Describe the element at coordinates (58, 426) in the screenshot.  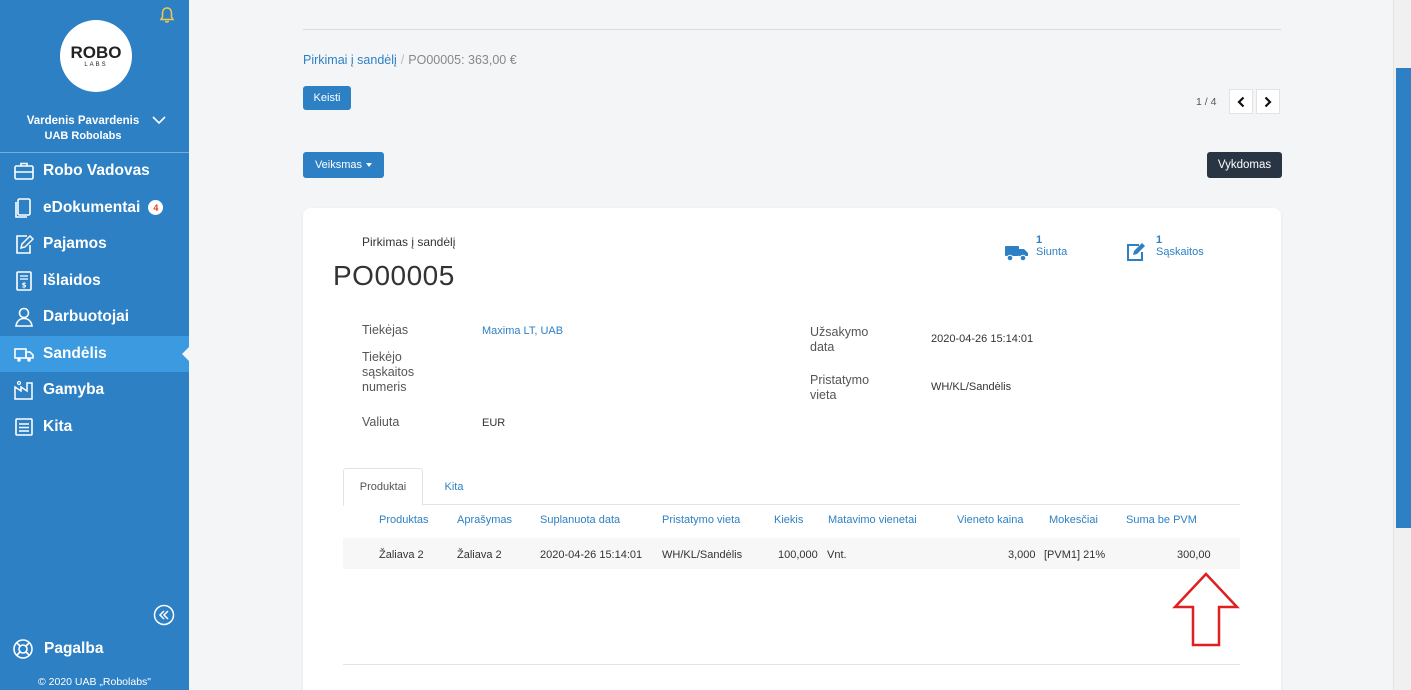
I see `sidebar-item-label: Kita` at that location.